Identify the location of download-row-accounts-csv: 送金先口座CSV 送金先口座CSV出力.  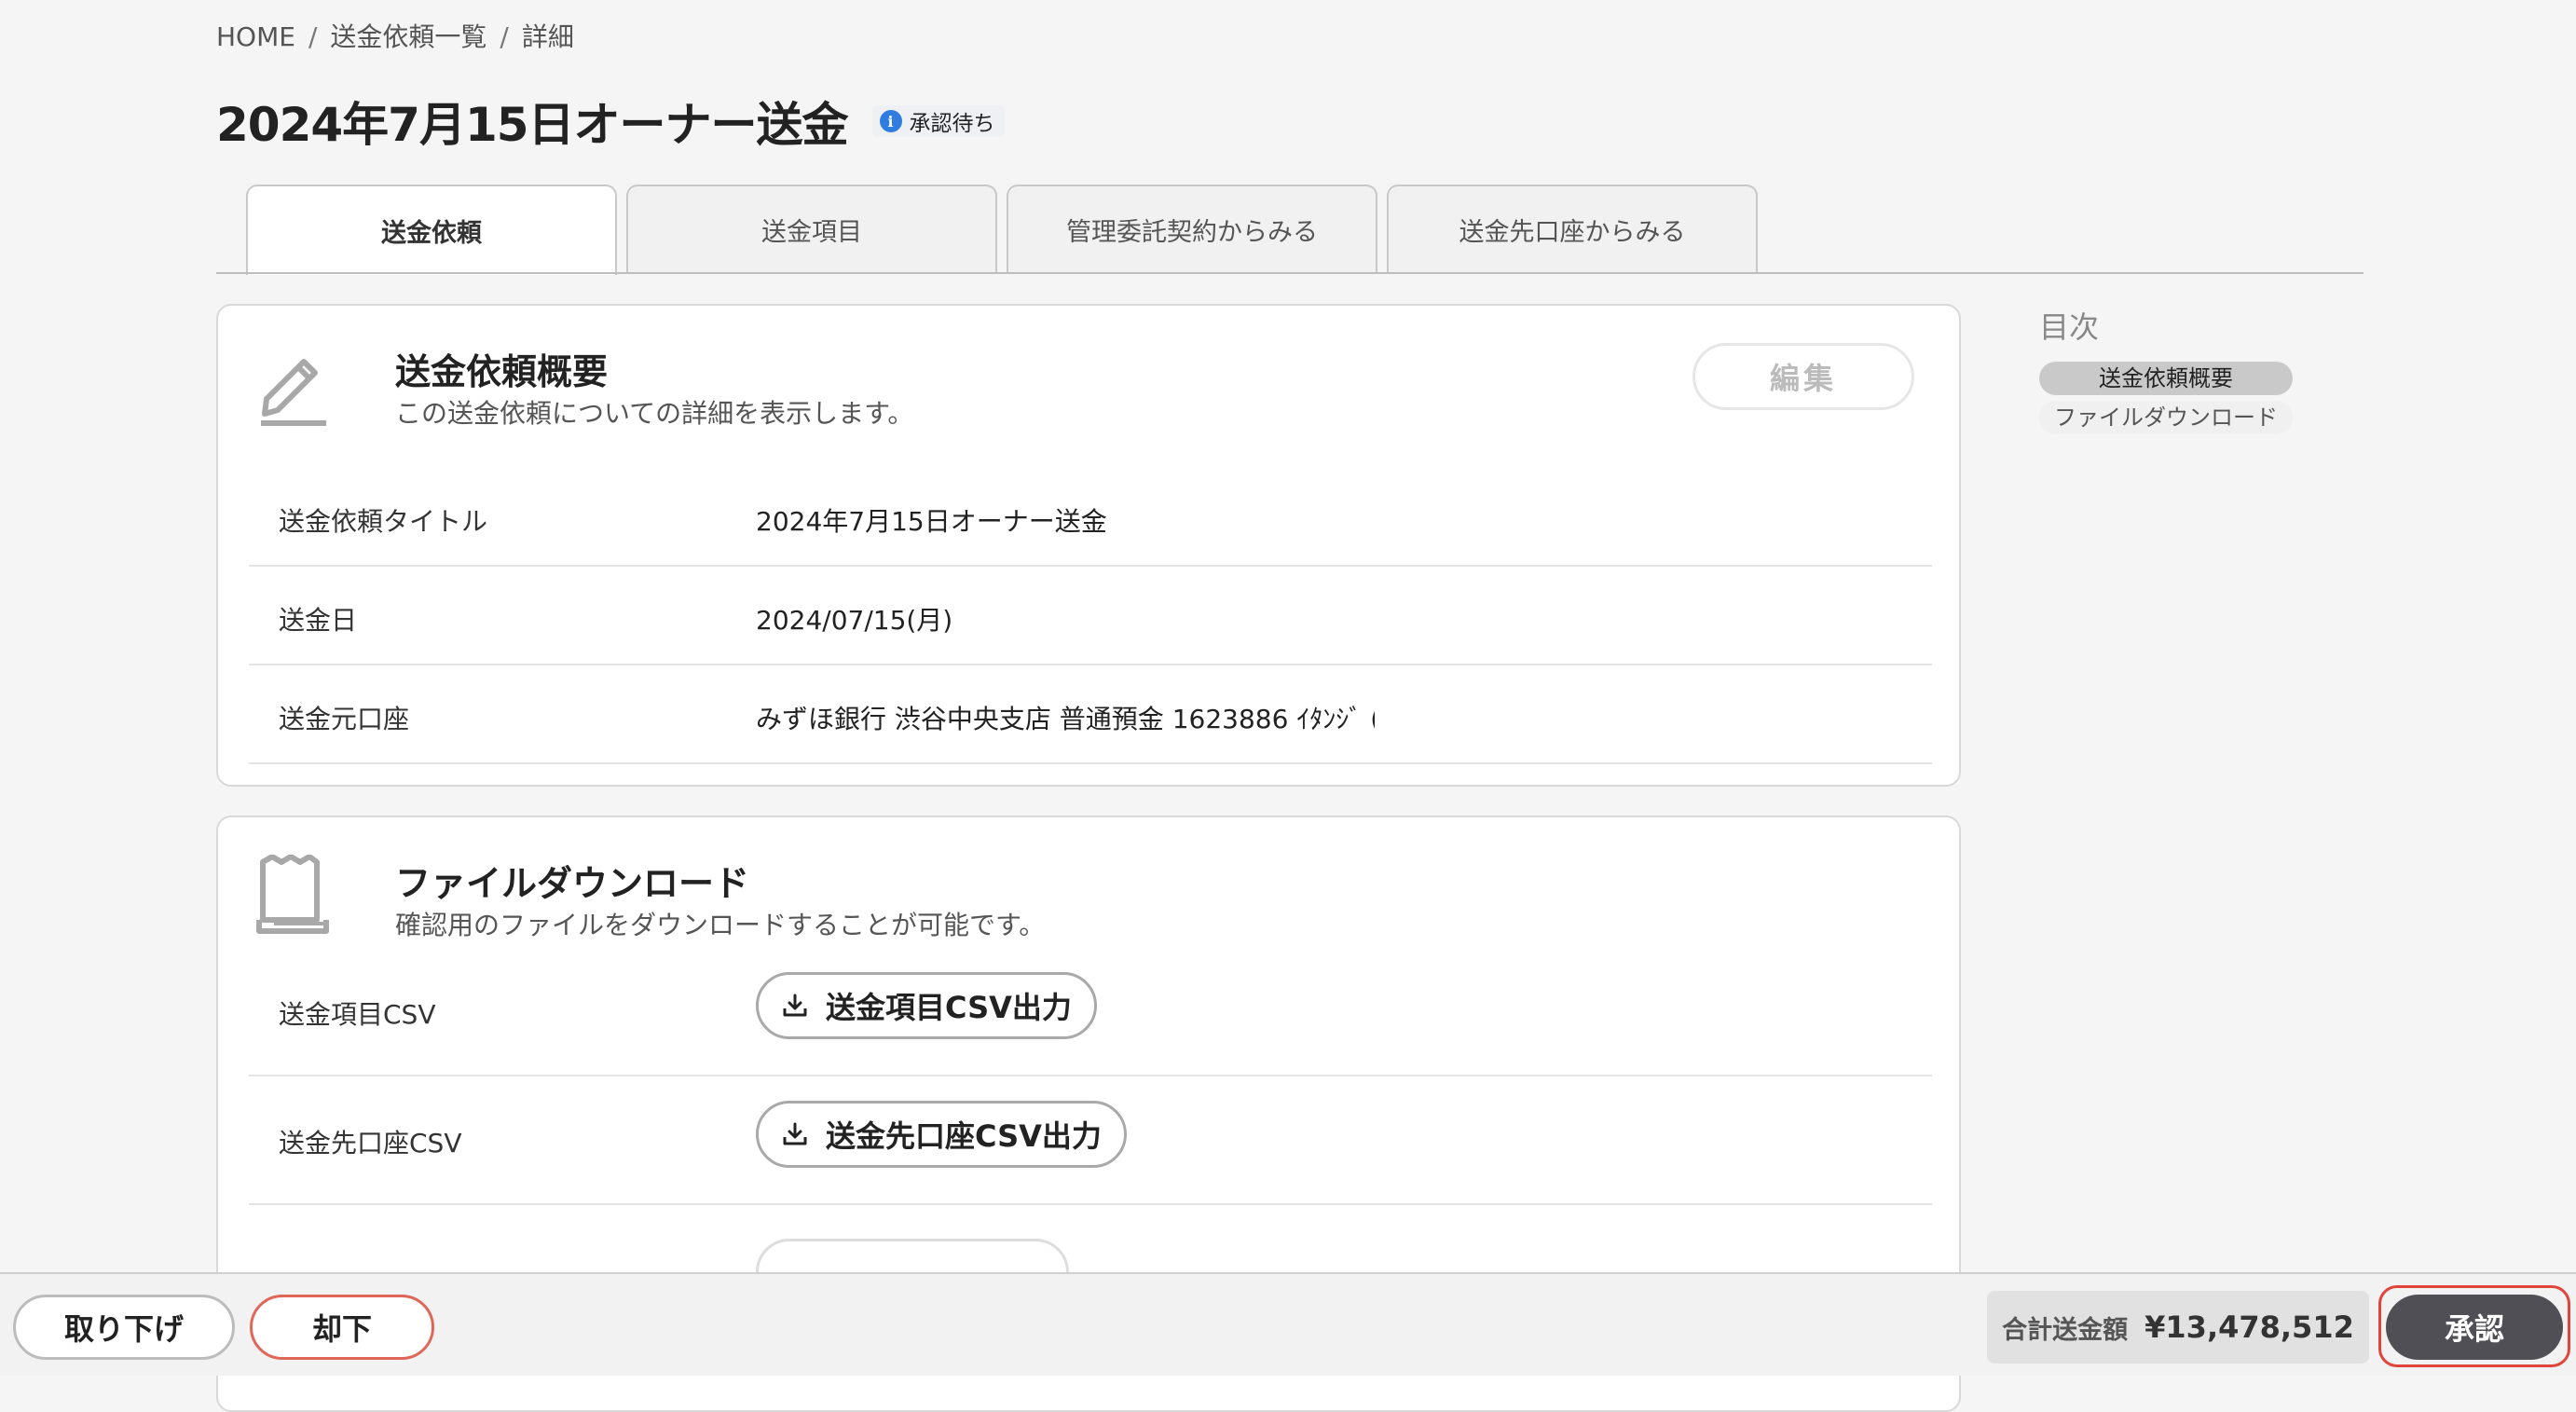
(1090, 1140).